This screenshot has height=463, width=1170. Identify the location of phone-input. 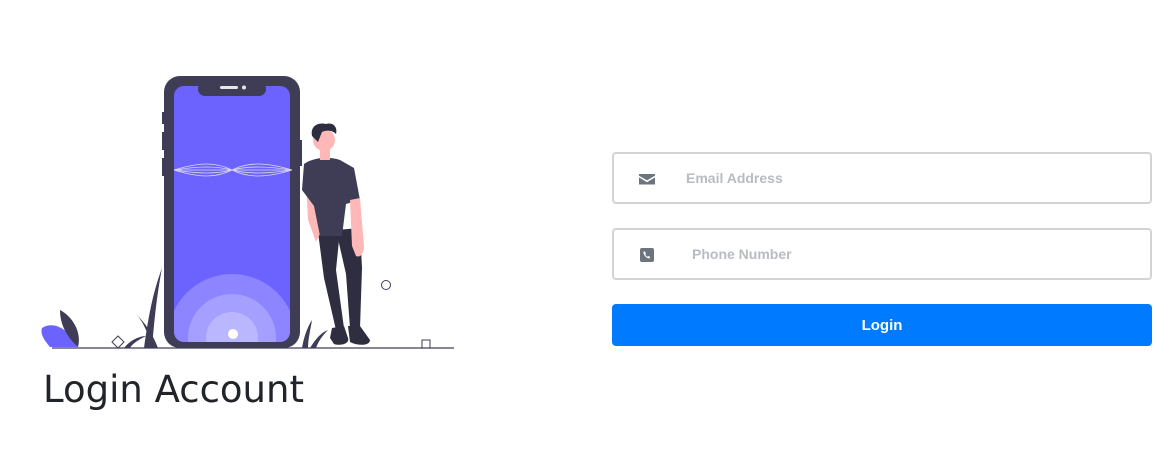
(902, 254).